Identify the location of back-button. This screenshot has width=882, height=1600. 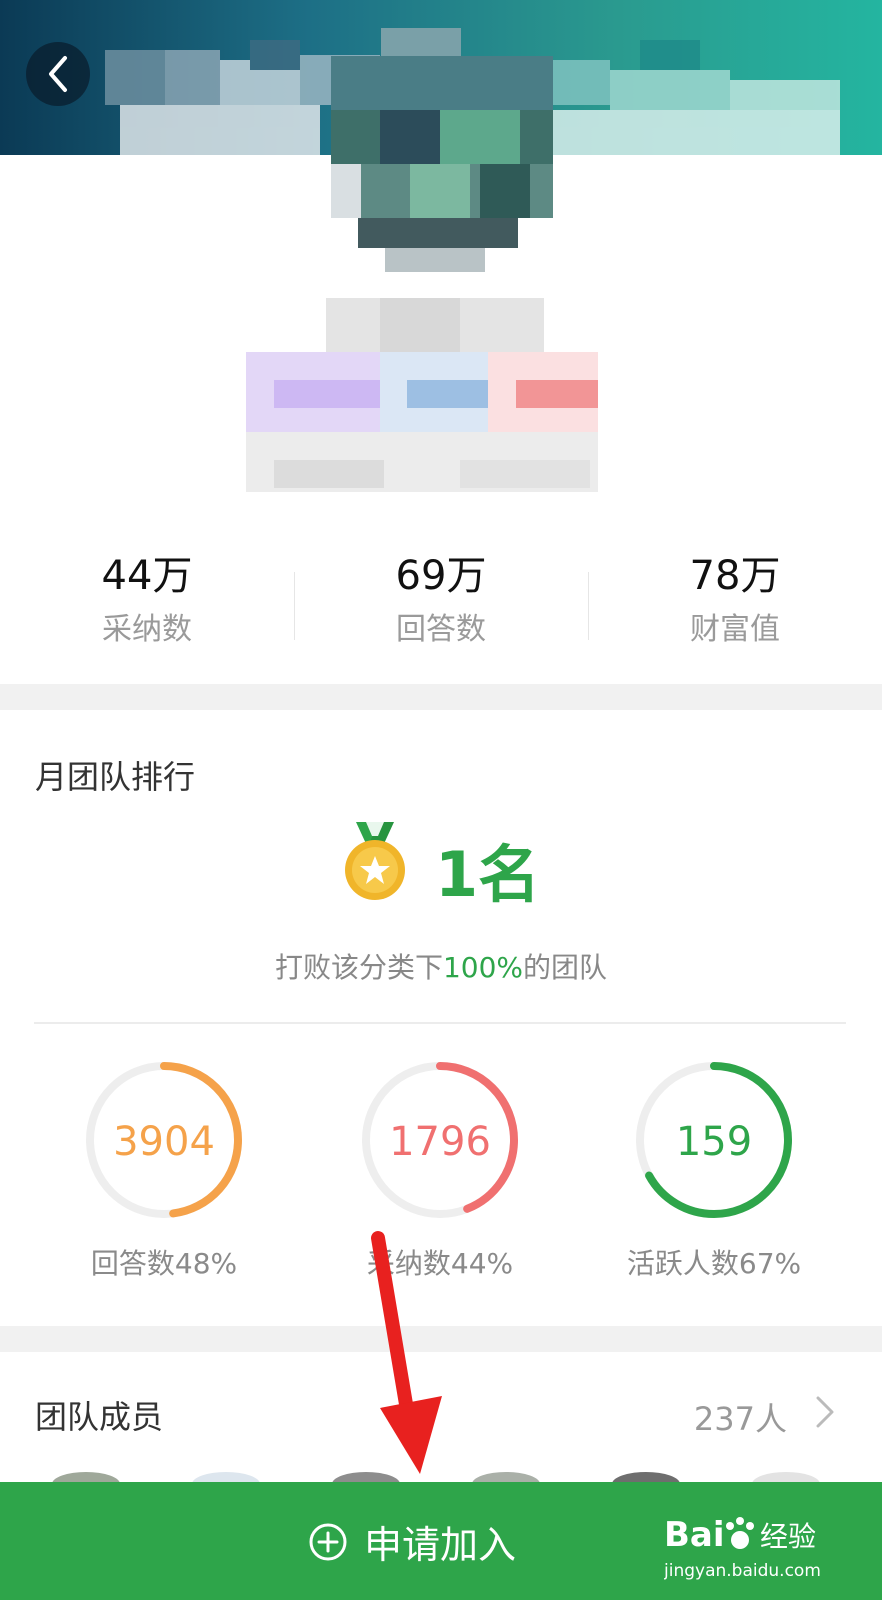
(58, 74).